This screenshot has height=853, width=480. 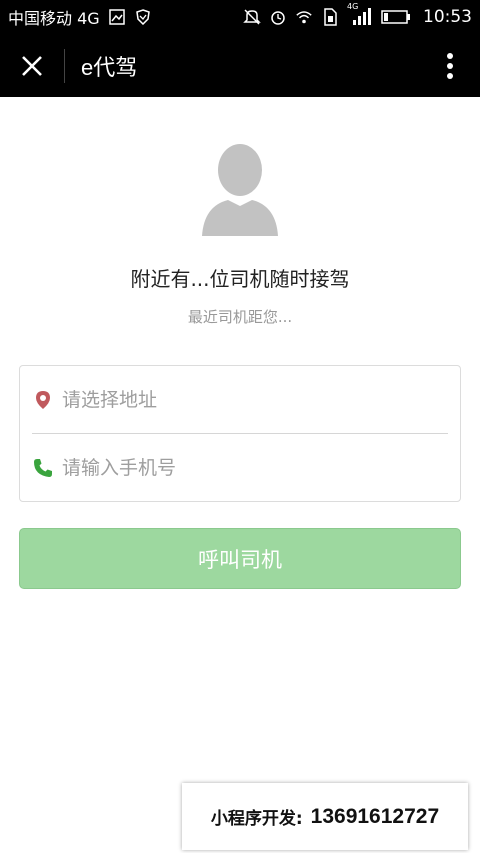 I want to click on nearby-drivers-headline: 附近有...位司机随时接驾, so click(x=240, y=279).